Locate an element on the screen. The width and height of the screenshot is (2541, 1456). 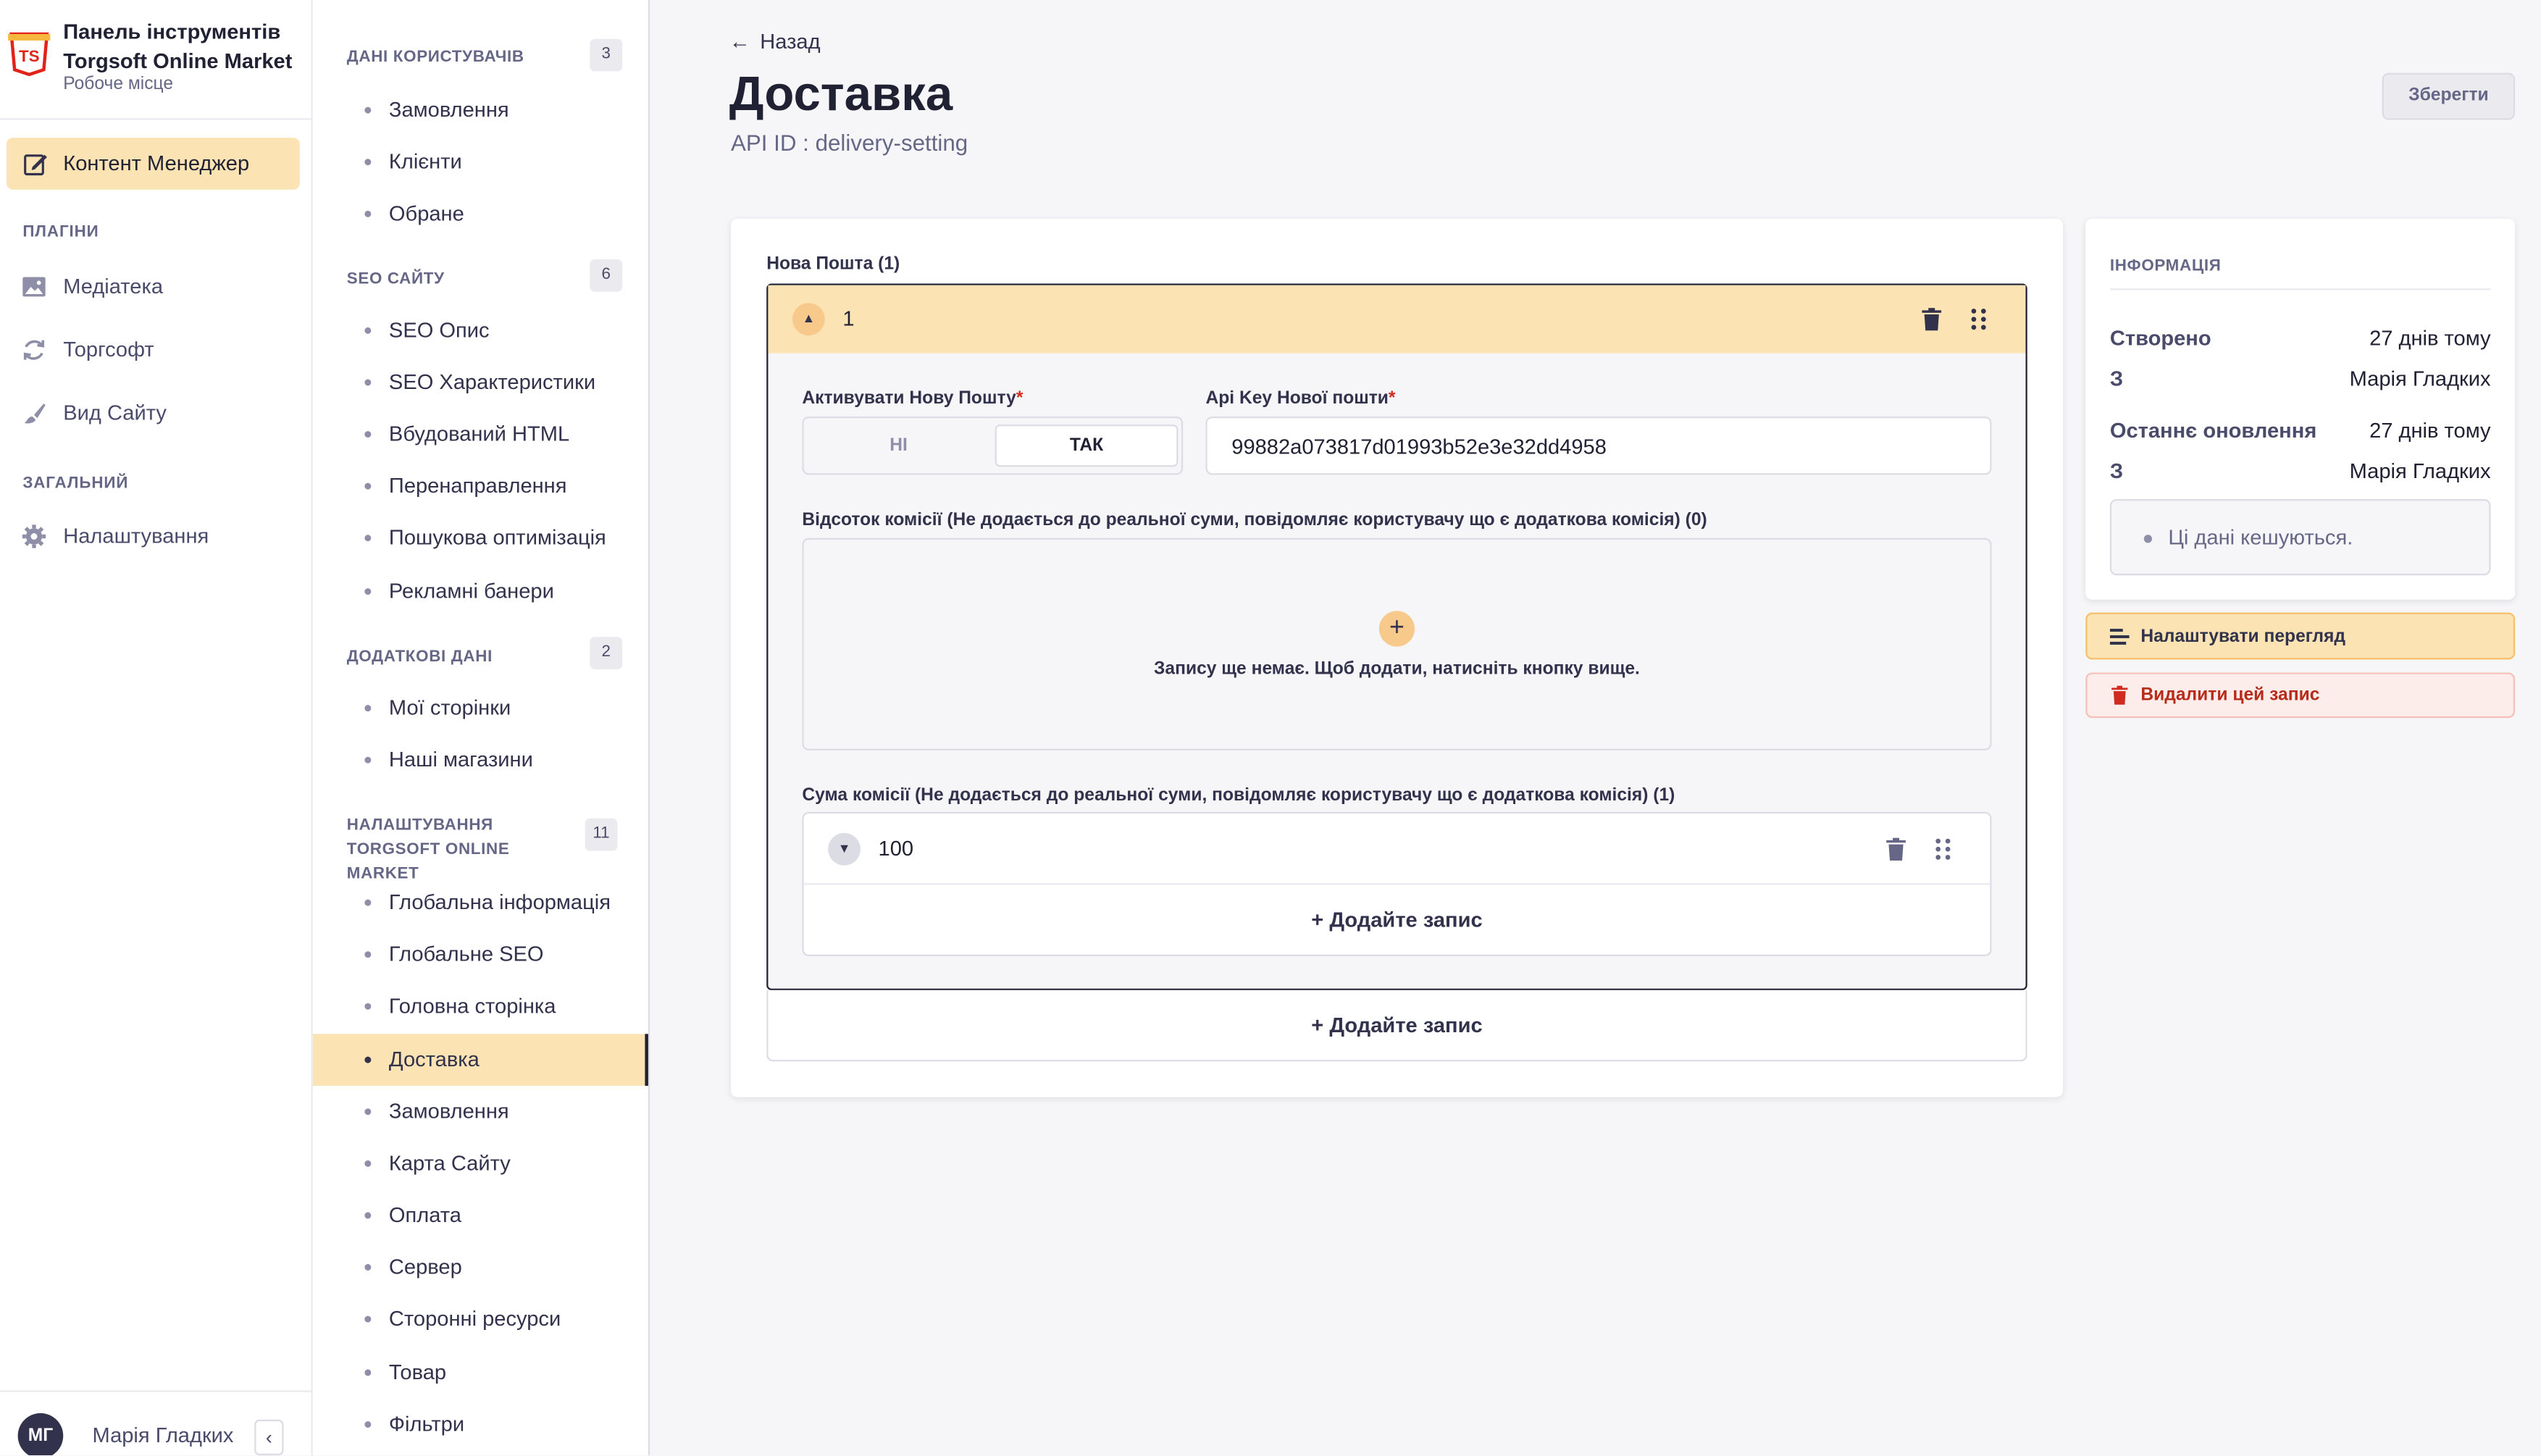
activate-field-label: Активувати Нову Пошту* is located at coordinates (912, 399).